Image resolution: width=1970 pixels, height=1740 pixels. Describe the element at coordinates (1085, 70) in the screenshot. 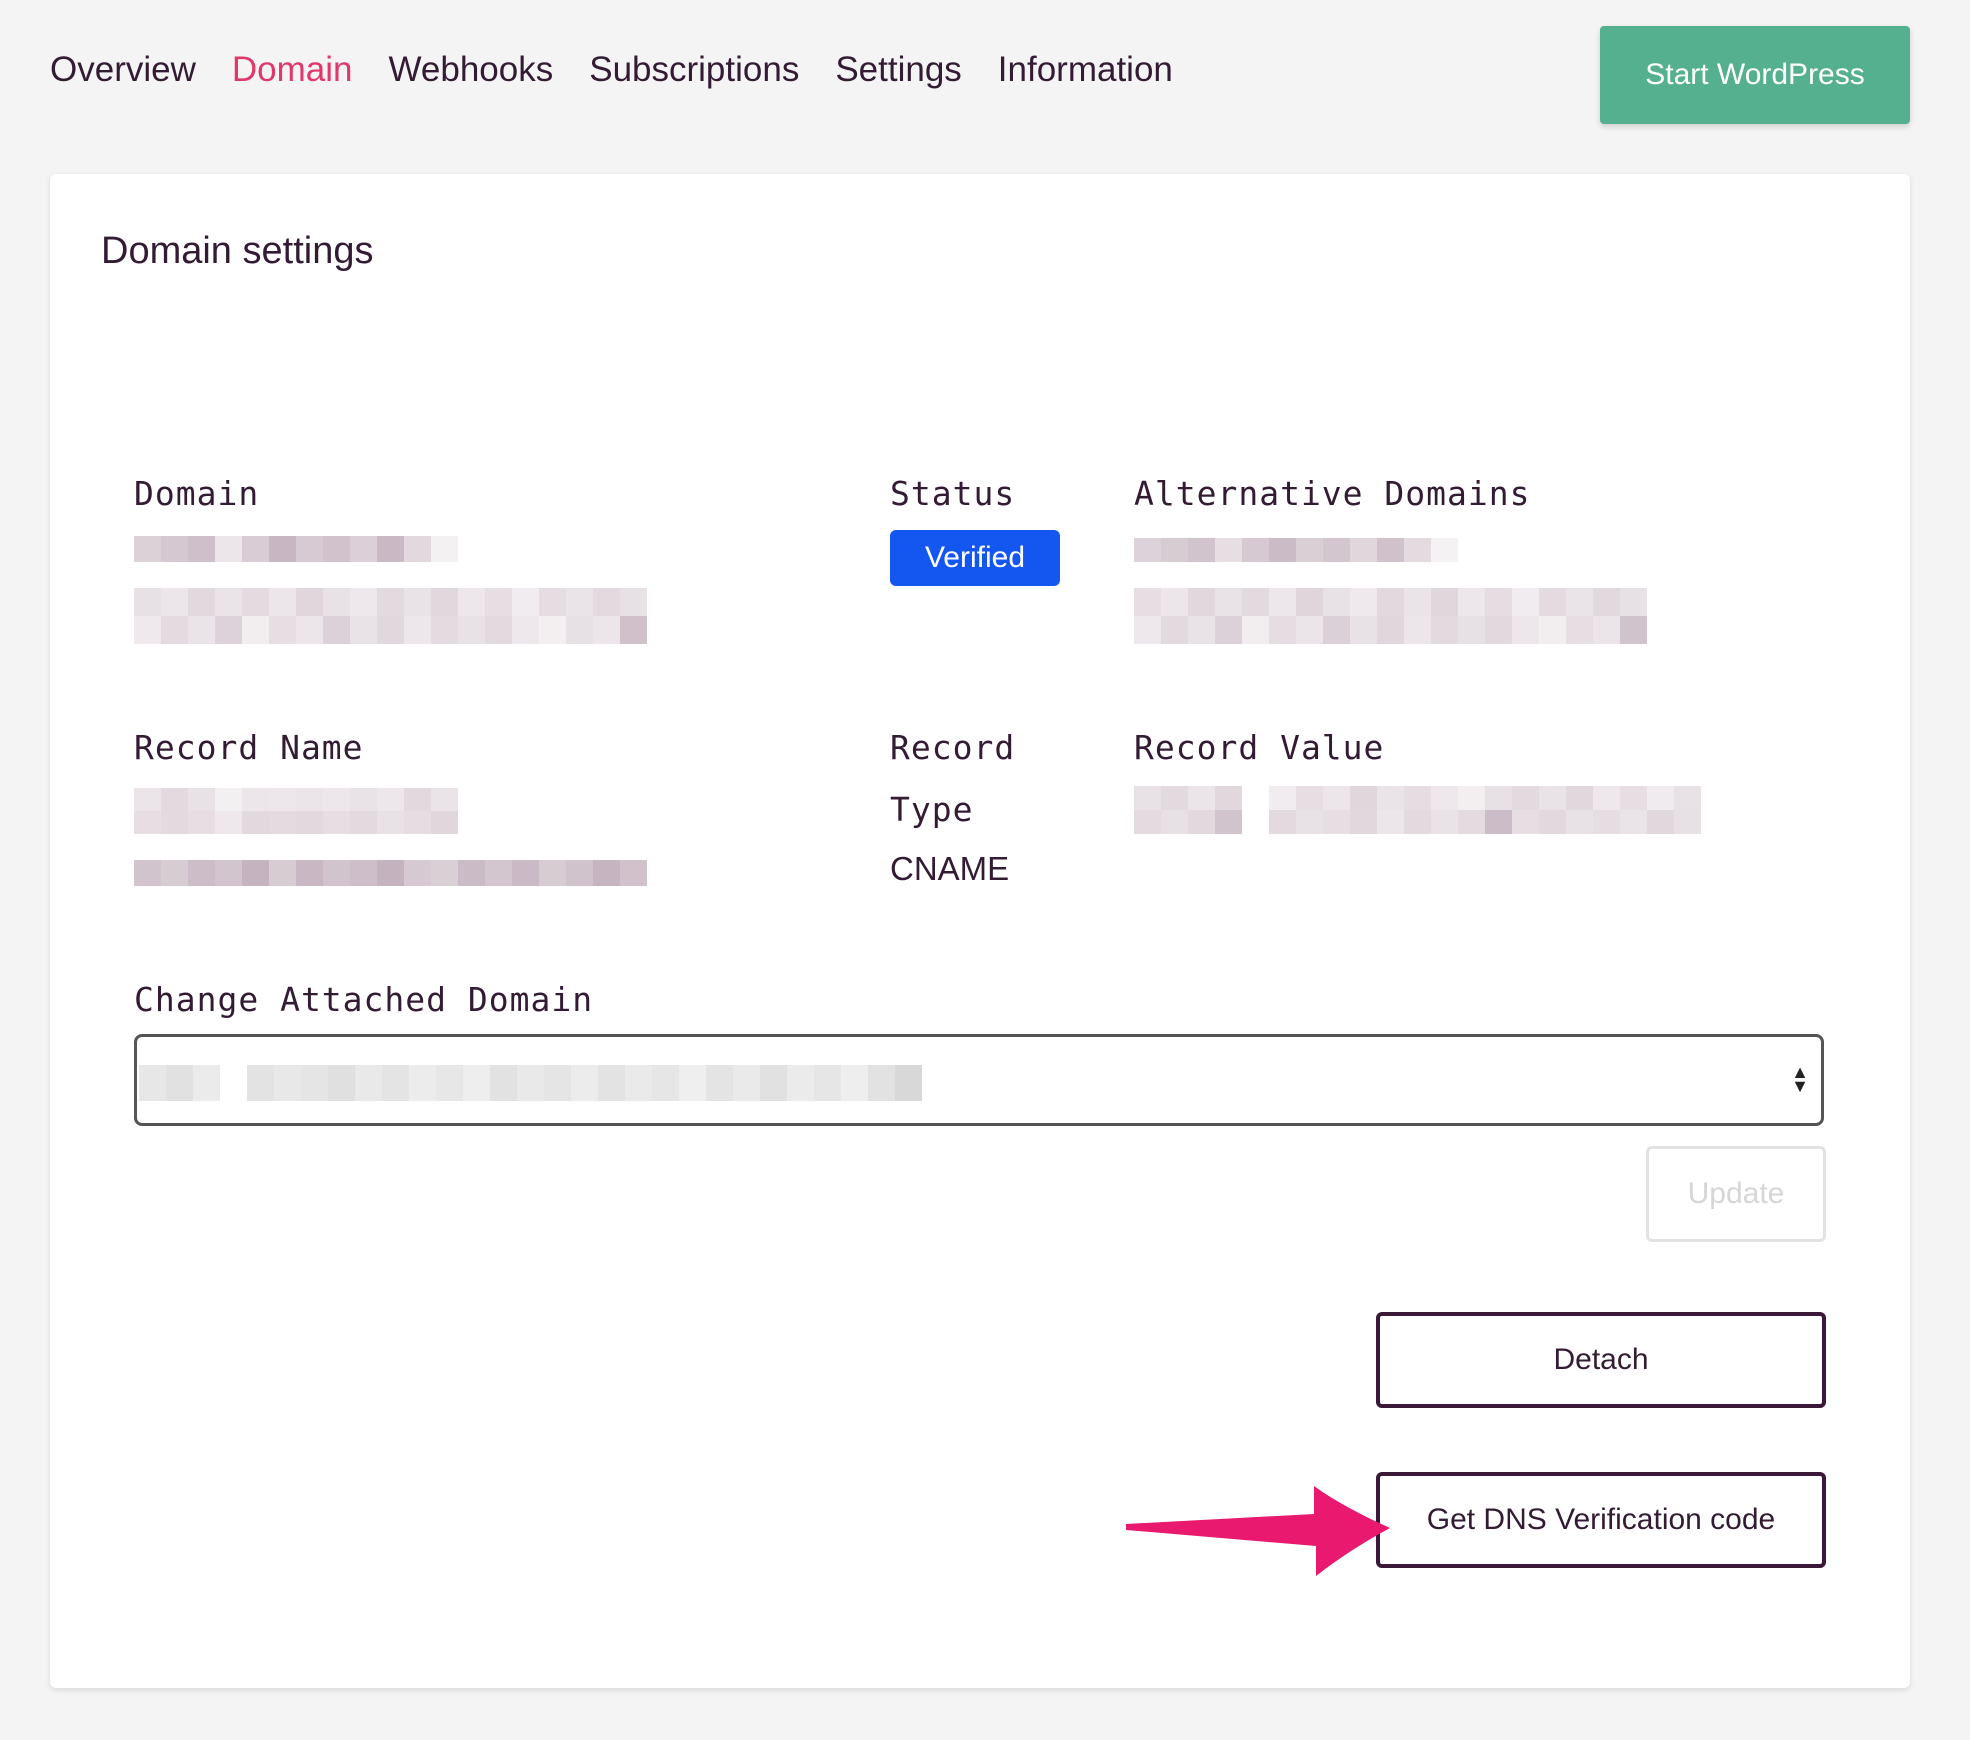

I see `tab-information: Information` at that location.